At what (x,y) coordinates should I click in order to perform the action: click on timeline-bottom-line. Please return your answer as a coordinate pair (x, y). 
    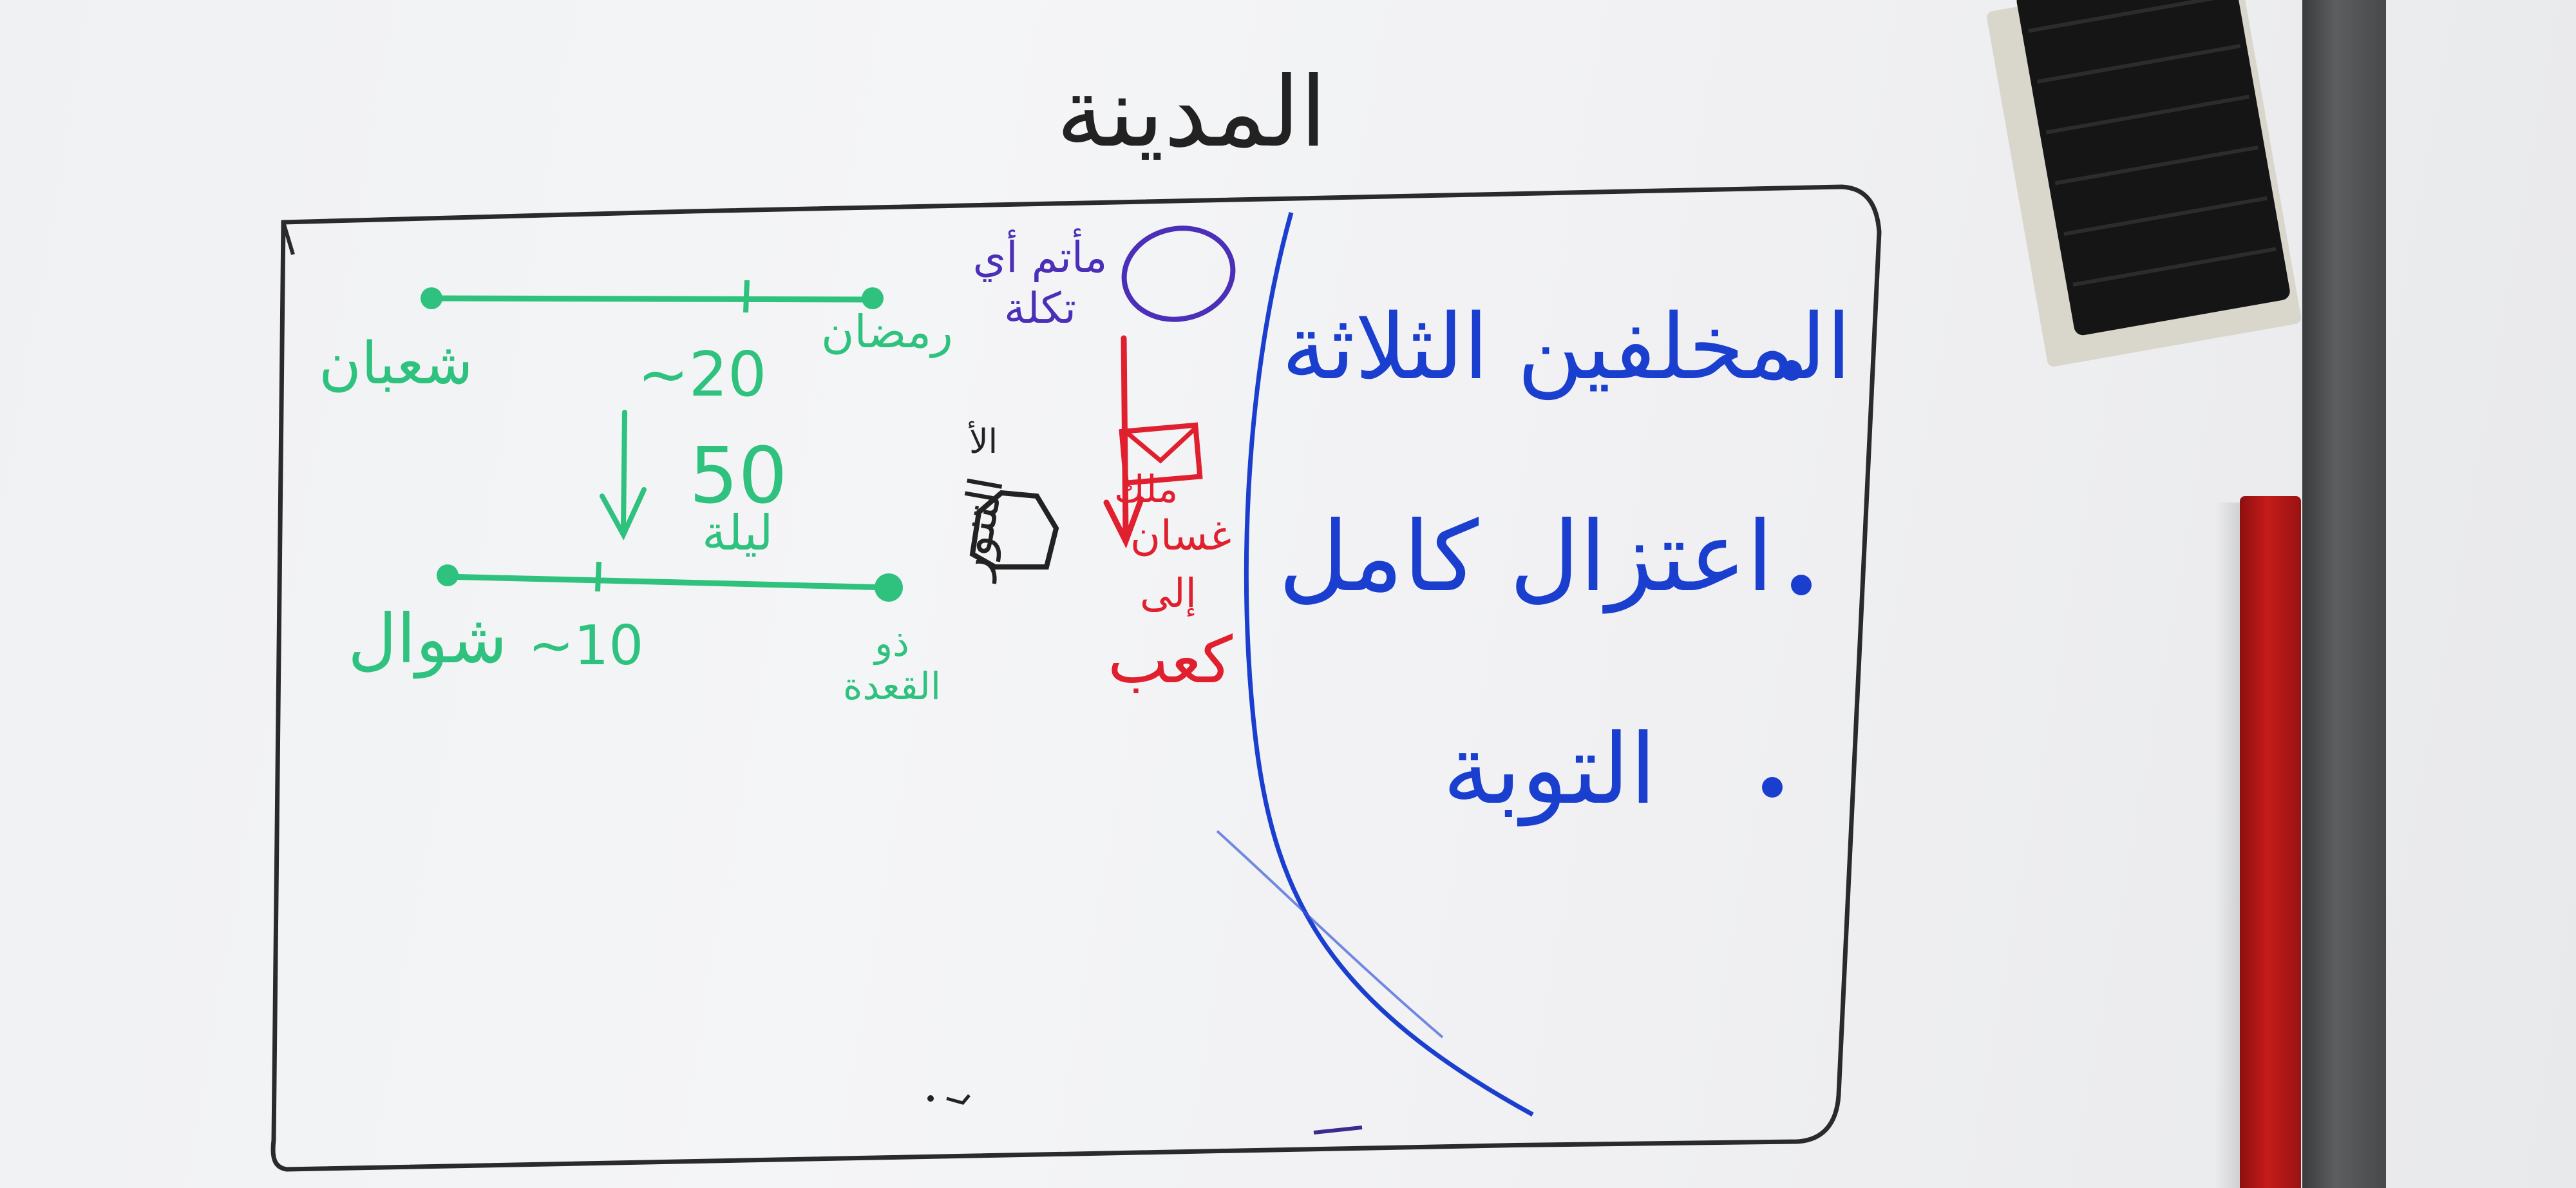
    Looking at the image, I should click on (666, 582).